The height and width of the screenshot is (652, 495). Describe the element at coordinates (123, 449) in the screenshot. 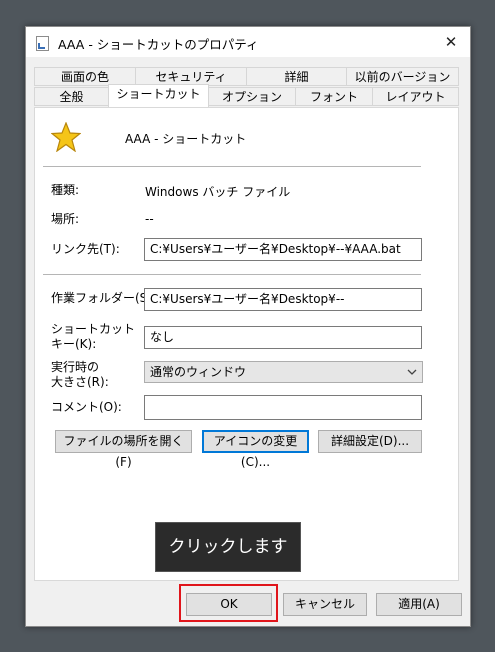

I see `open-file-location-button: ファイルの場所を開く(F)` at that location.